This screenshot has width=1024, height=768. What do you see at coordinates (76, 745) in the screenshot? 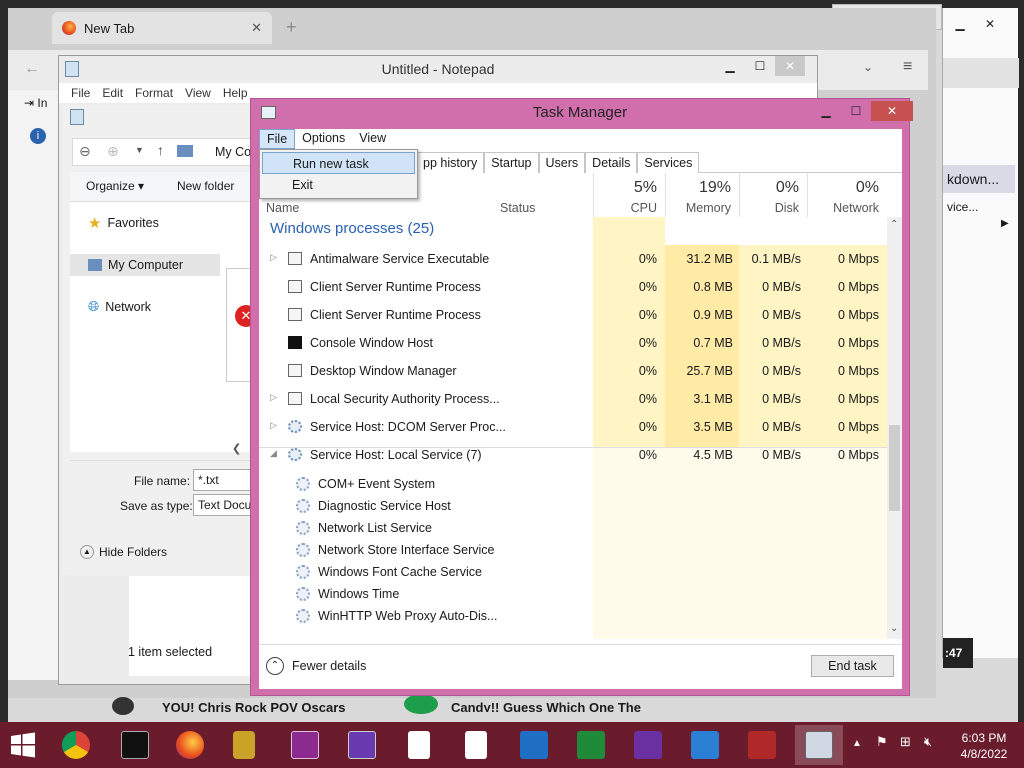
I see `chrome-icon` at bounding box center [76, 745].